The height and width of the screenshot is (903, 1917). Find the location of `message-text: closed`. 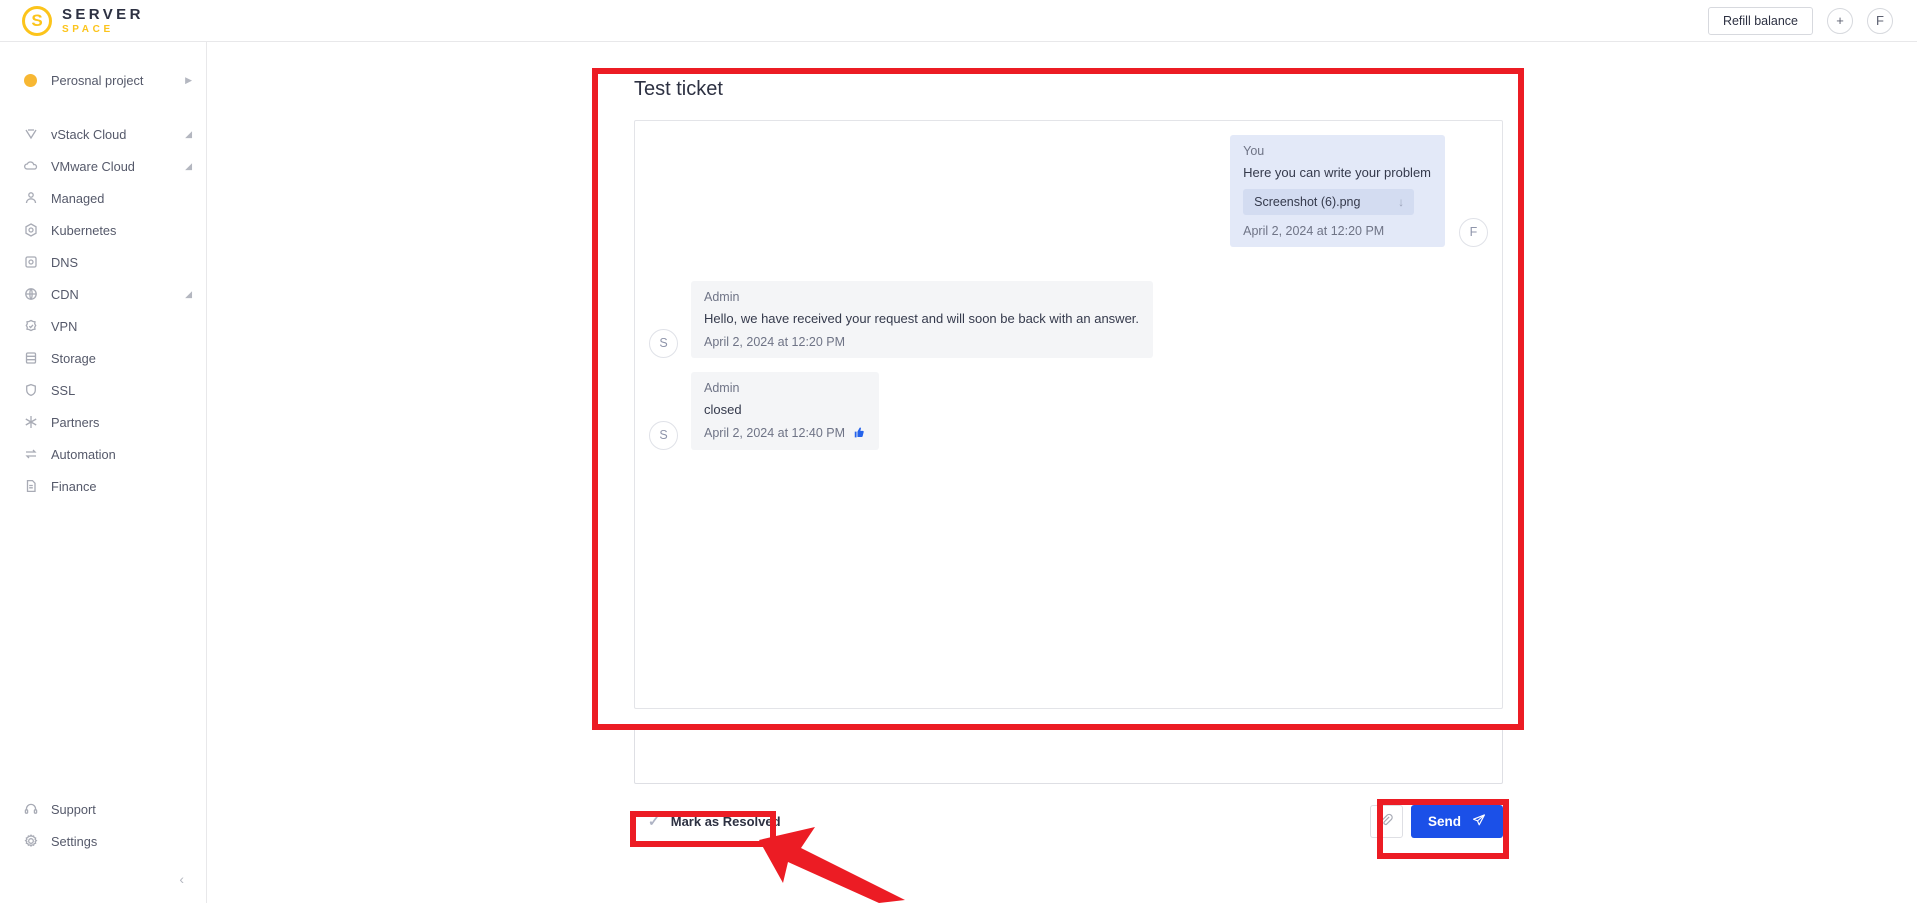

message-text: closed is located at coordinates (723, 409).